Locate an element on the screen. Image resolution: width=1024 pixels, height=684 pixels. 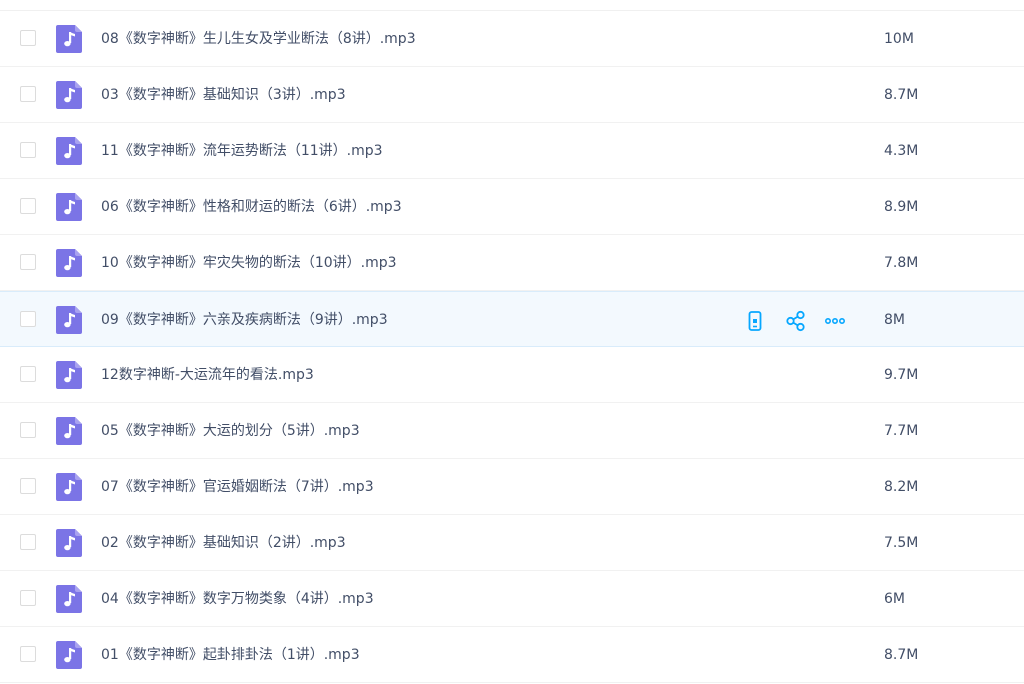
file-name: 02《数字神断》基础知识（2讲）.mp3 is located at coordinates (223, 543).